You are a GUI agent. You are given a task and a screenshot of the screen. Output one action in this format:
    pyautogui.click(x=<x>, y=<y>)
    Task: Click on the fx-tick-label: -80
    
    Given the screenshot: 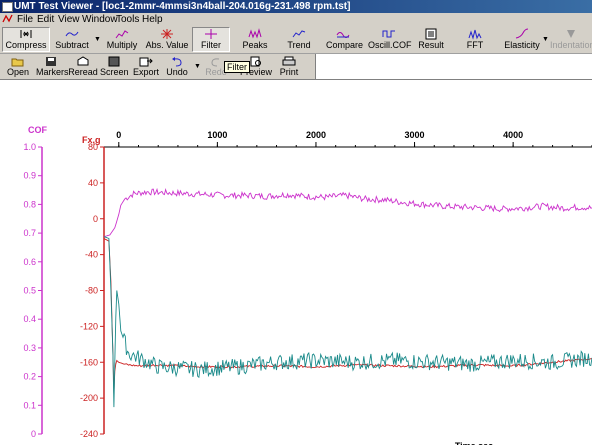 What is the action you would take?
    pyautogui.click(x=91, y=291)
    